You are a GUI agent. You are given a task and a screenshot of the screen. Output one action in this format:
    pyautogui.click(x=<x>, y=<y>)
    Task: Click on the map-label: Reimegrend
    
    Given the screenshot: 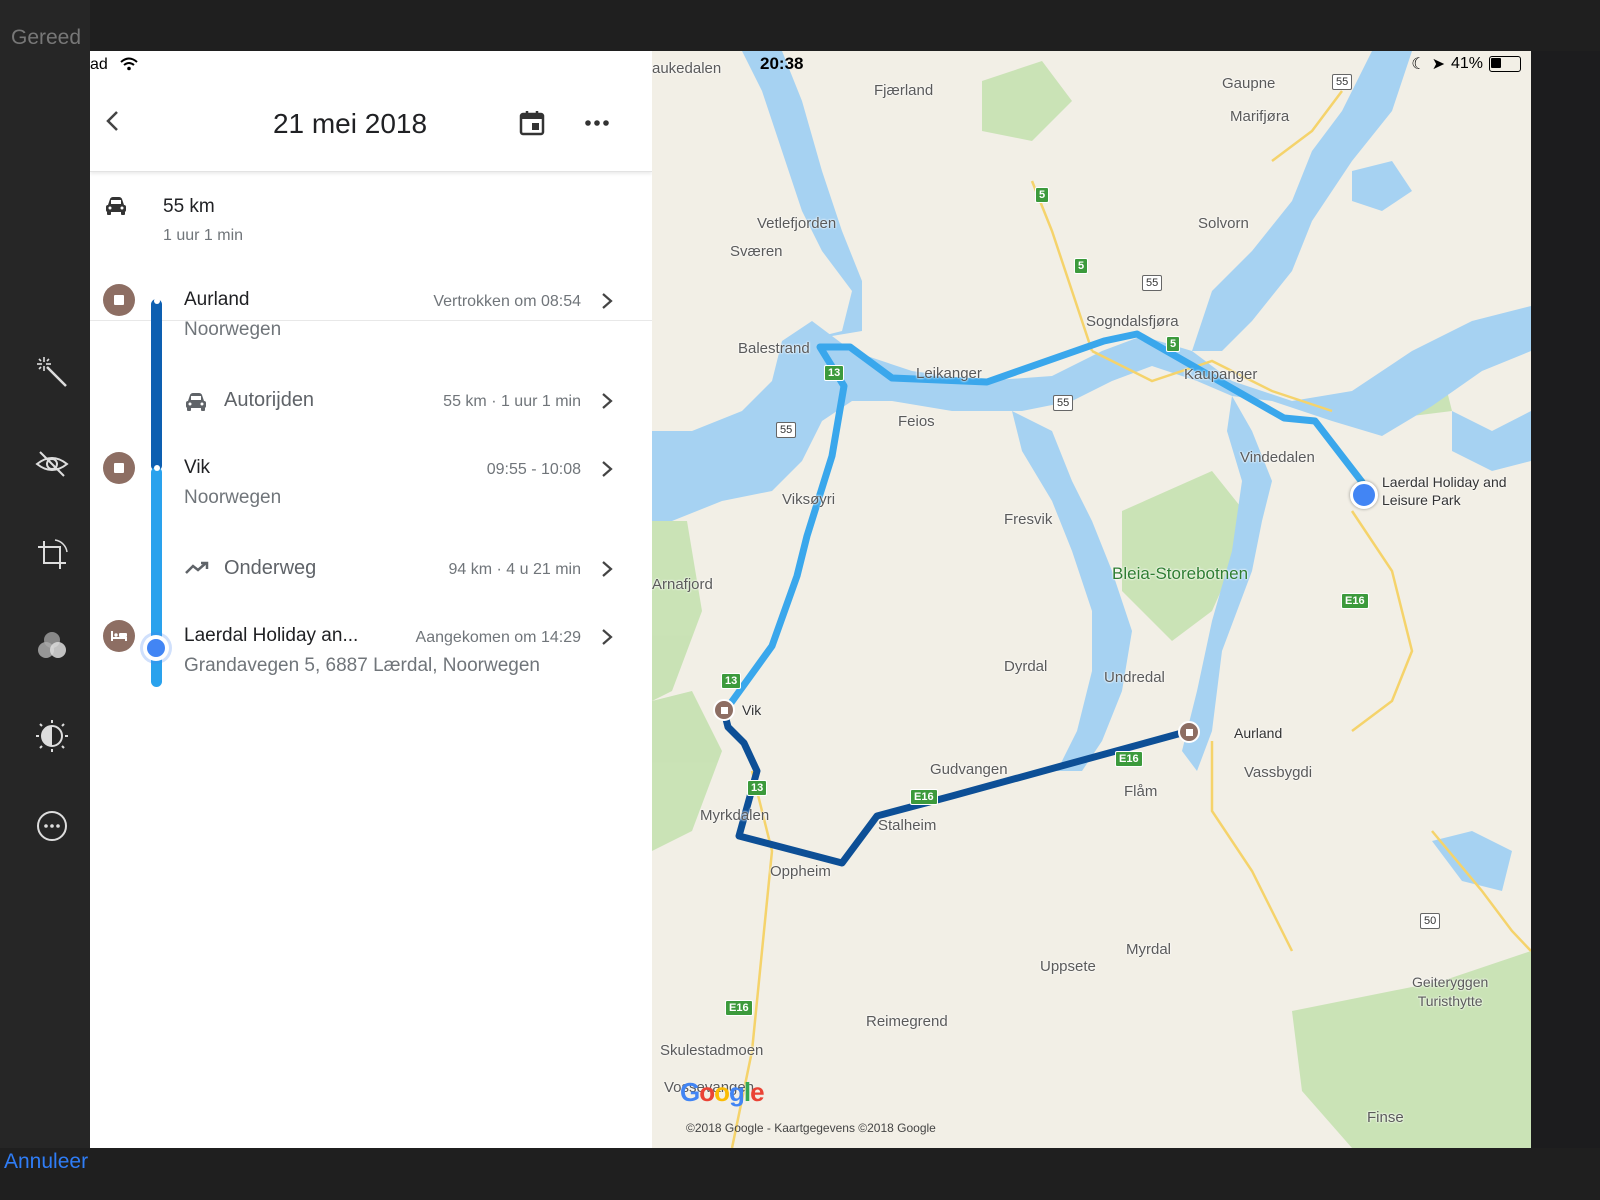 What is the action you would take?
    pyautogui.click(x=907, y=1021)
    